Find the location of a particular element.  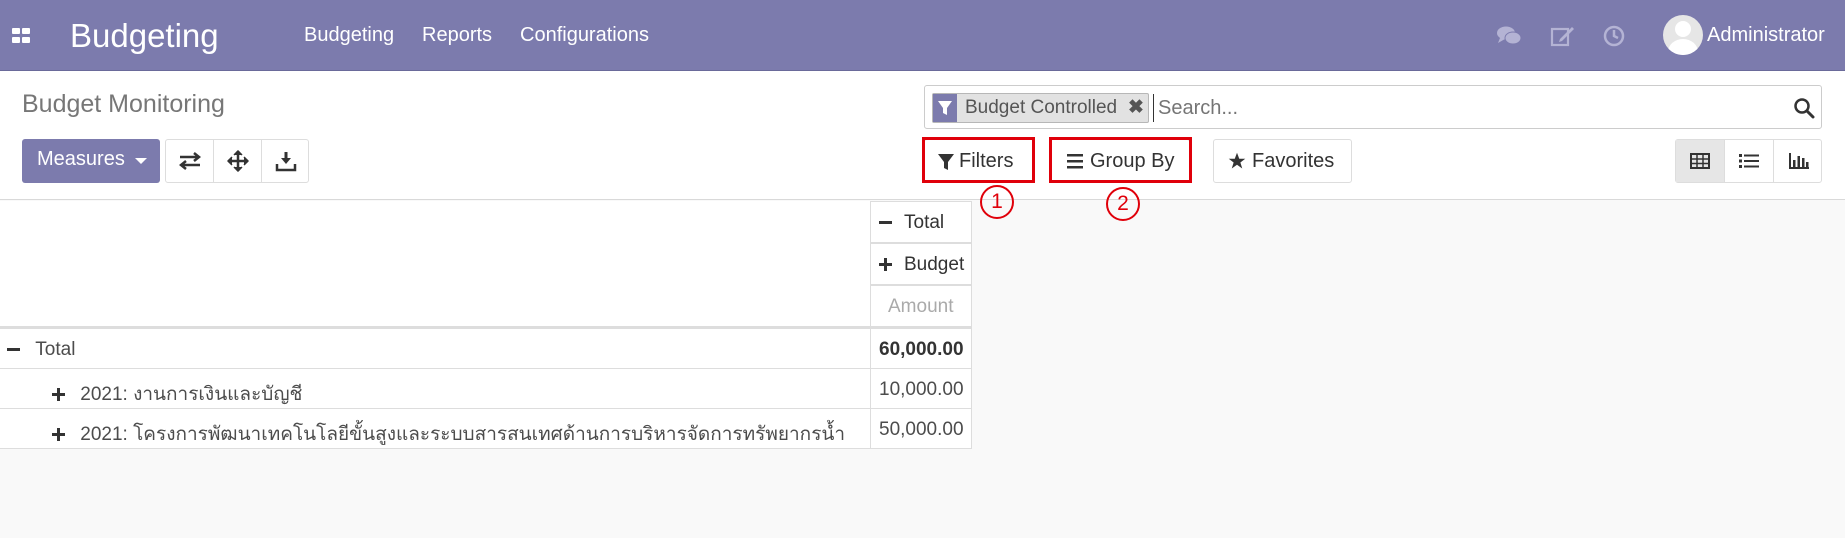

app-title: Budgeting is located at coordinates (144, 35).